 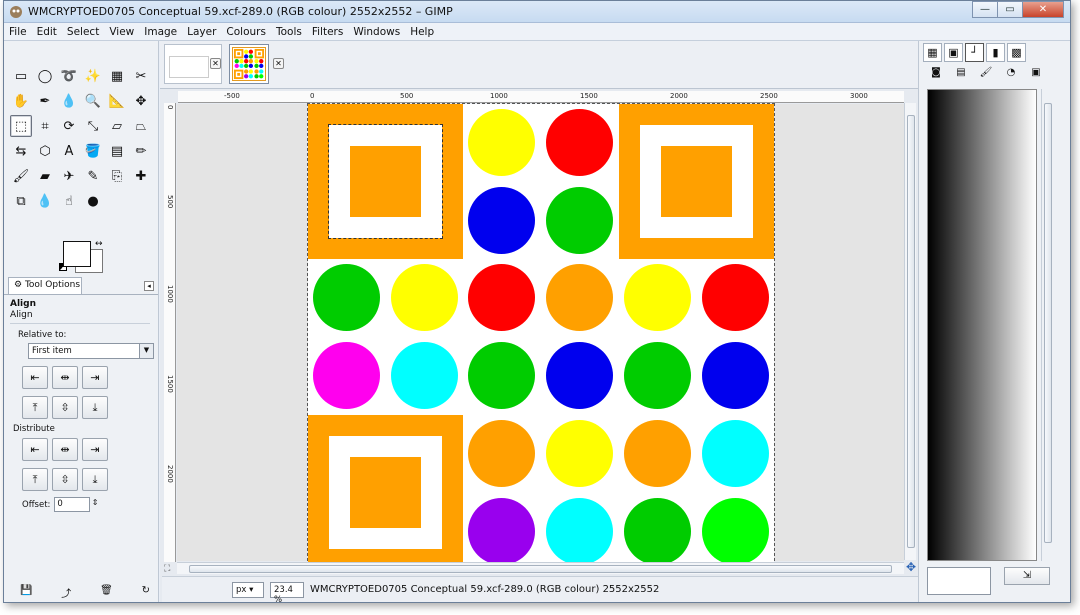 I want to click on colour-picker-icon: 💧, so click(x=69, y=101).